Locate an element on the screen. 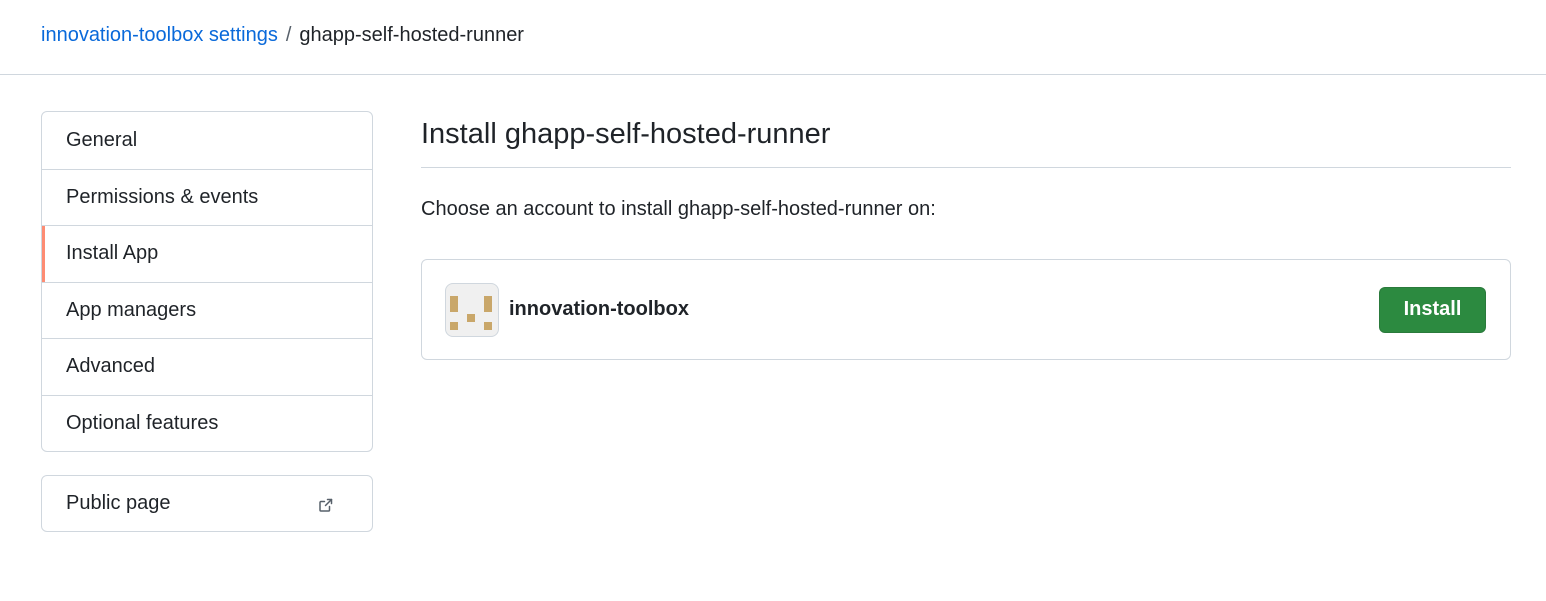  install-button: Install is located at coordinates (1432, 309).